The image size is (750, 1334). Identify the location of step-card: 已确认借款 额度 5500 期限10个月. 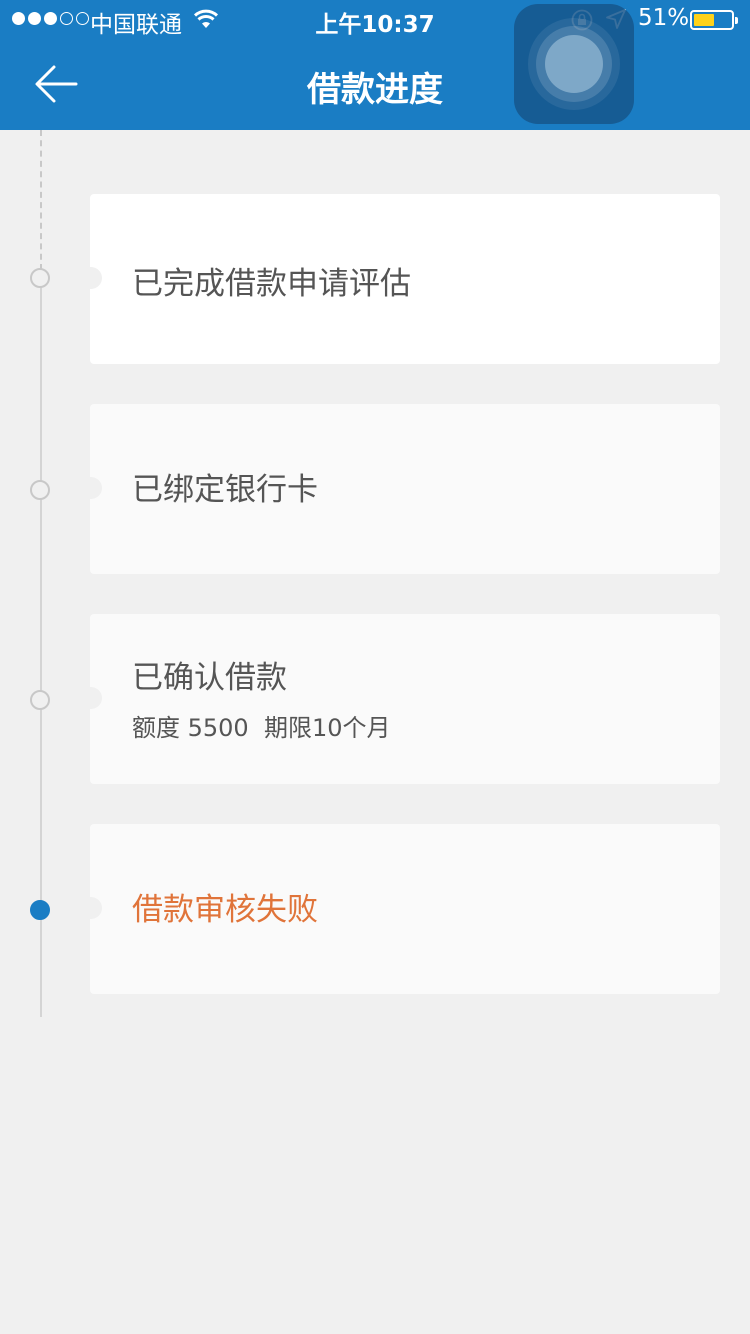
(400, 699).